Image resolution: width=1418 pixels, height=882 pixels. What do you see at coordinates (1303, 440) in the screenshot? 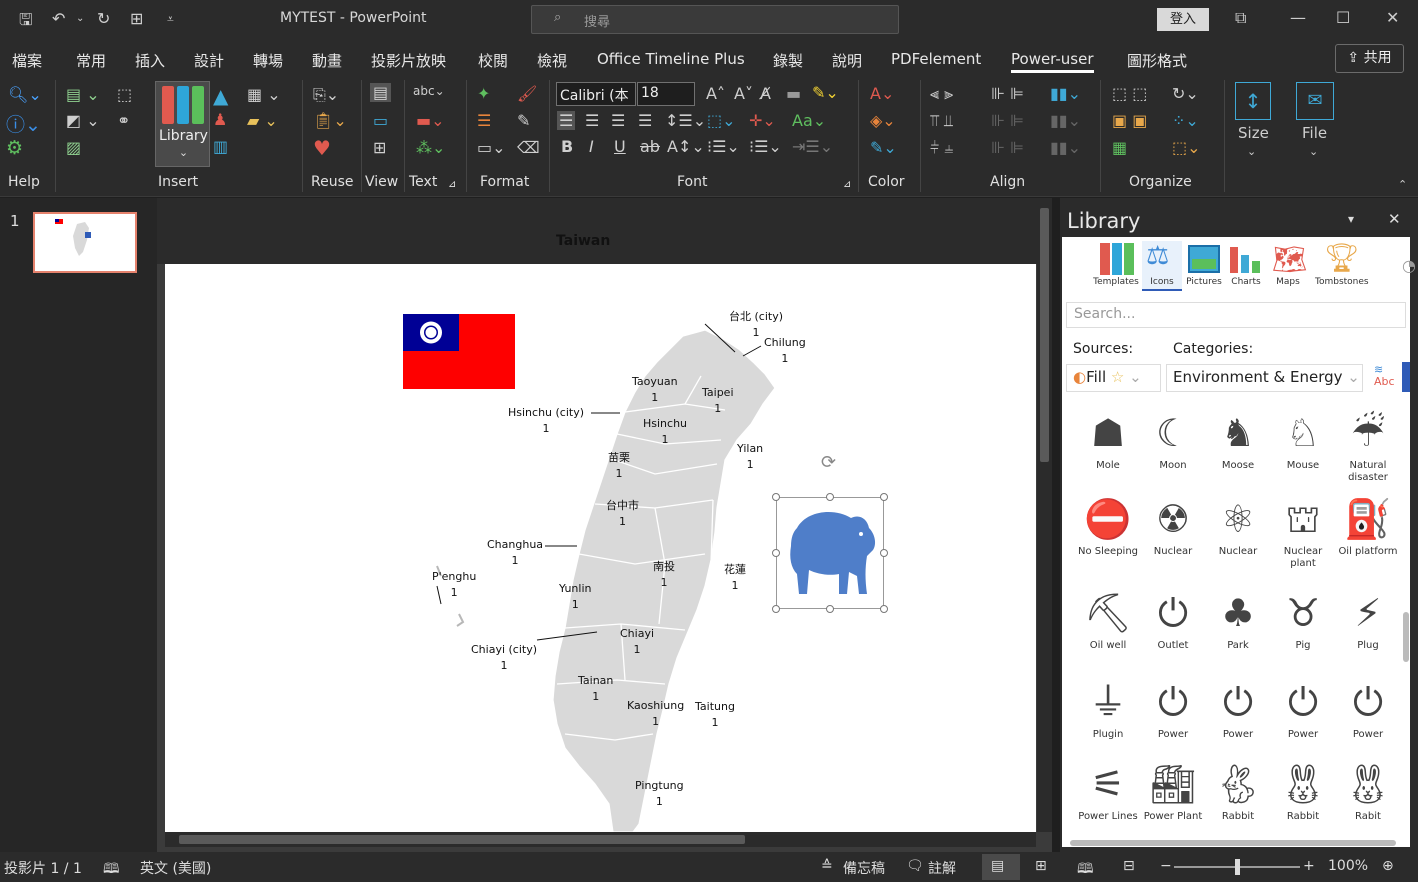
I see `library-icon-item: ♘ Mouse` at bounding box center [1303, 440].